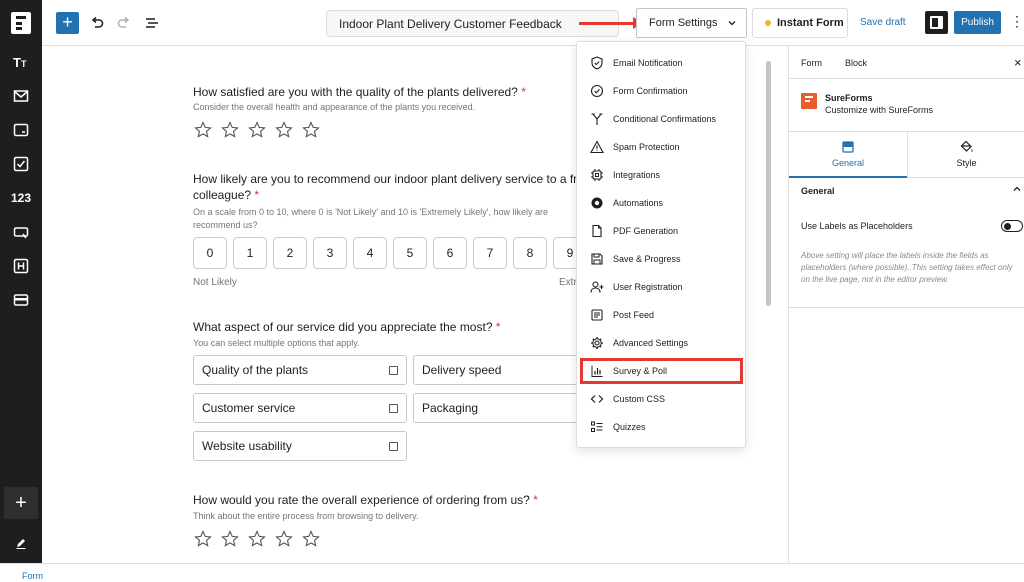 The image size is (1024, 582). I want to click on card-icon, so click(21, 300).